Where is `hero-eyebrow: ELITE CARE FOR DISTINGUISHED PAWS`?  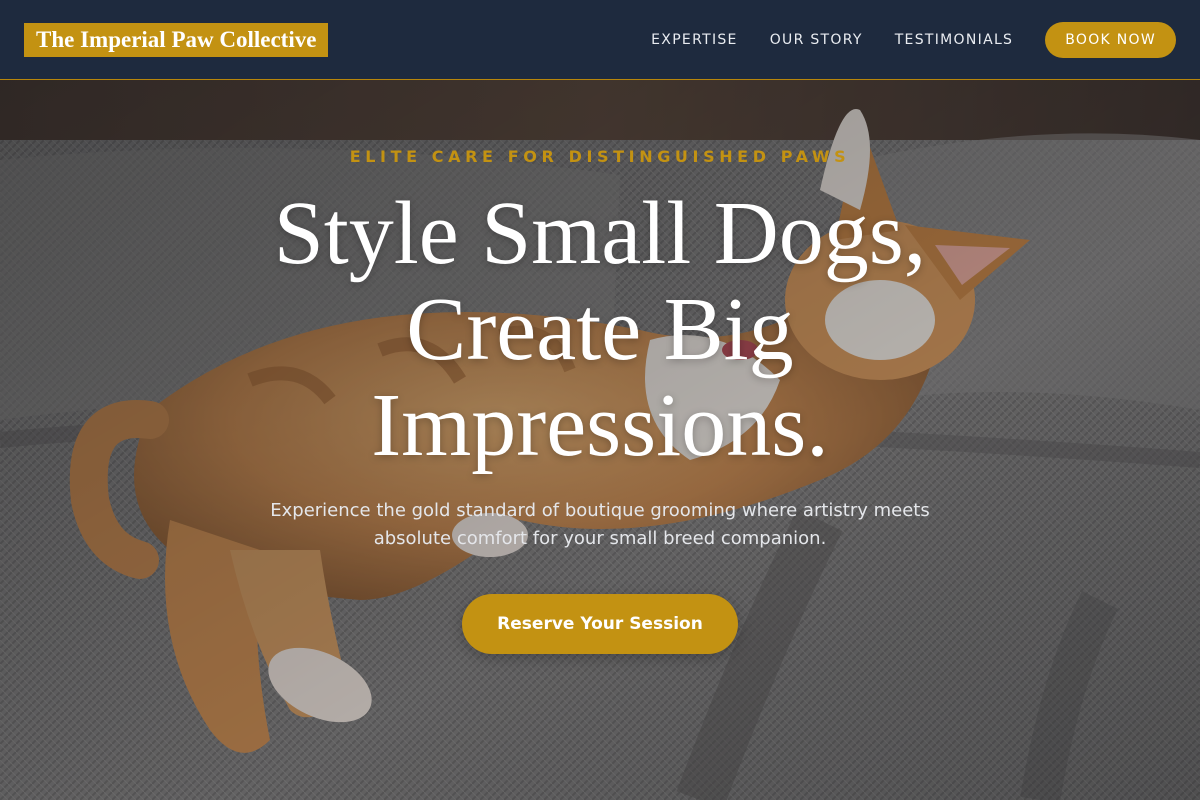 hero-eyebrow: ELITE CARE FOR DISTINGUISHED PAWS is located at coordinates (600, 156).